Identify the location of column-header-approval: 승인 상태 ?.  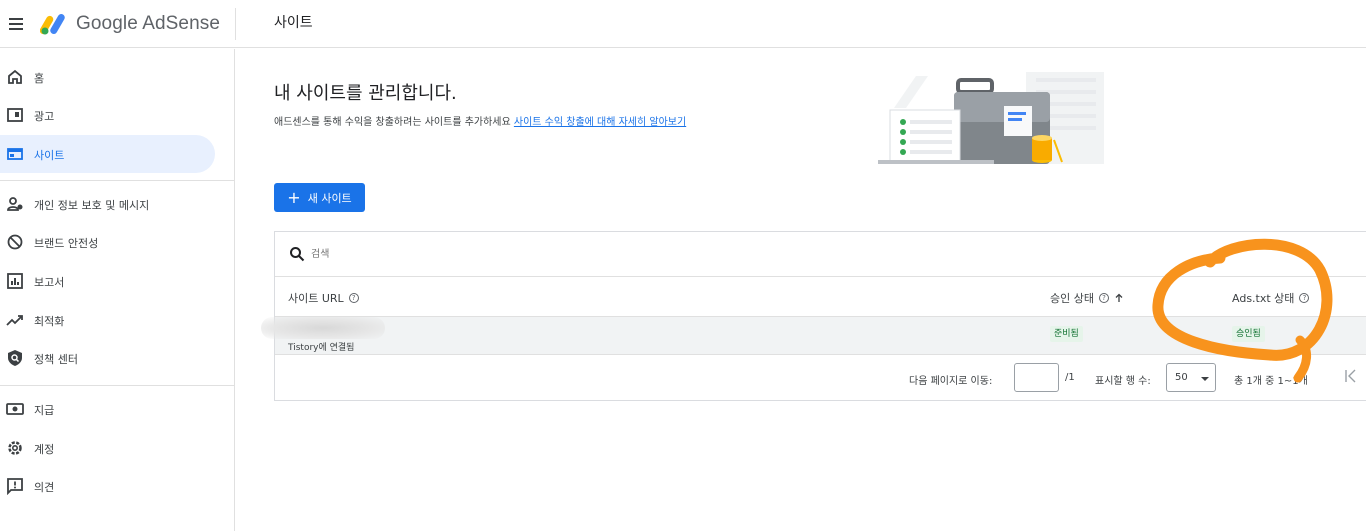
(1087, 298).